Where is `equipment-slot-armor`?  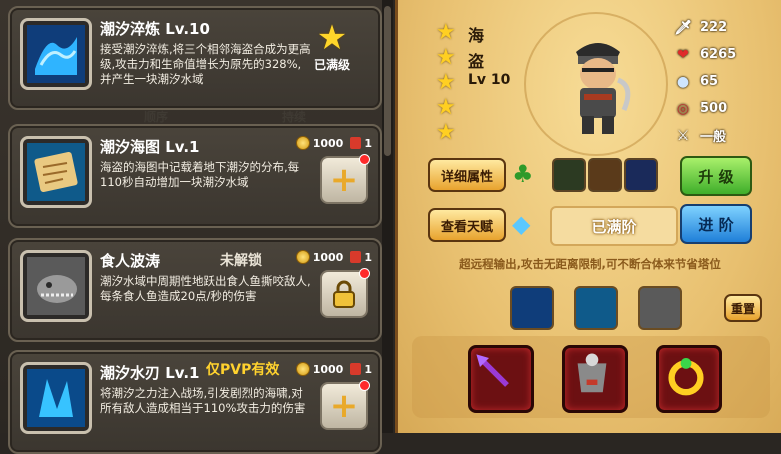 equipment-slot-armor is located at coordinates (595, 379).